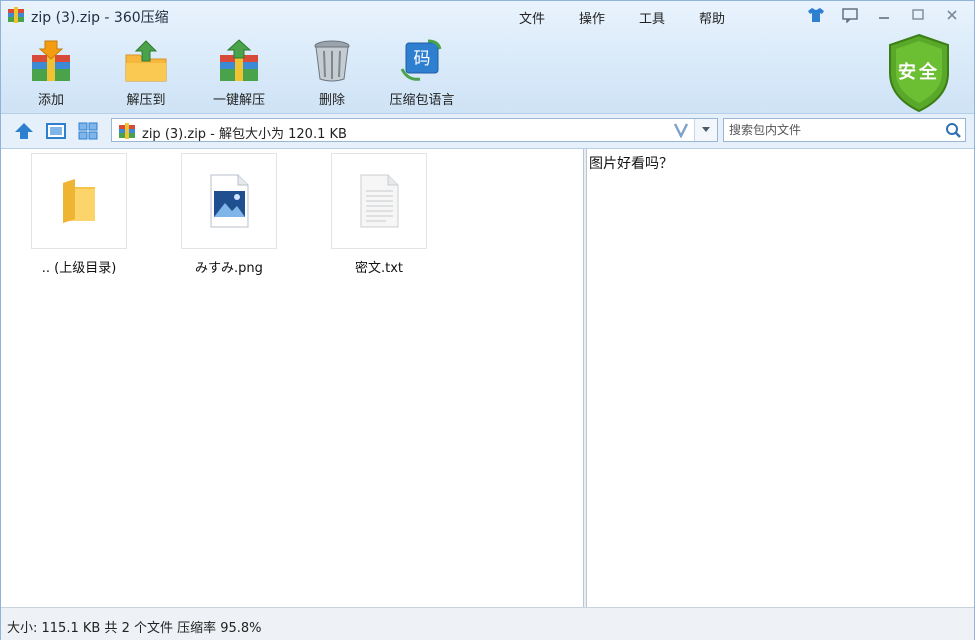 This screenshot has height=640, width=975. I want to click on svg-text: 码, so click(422, 59).